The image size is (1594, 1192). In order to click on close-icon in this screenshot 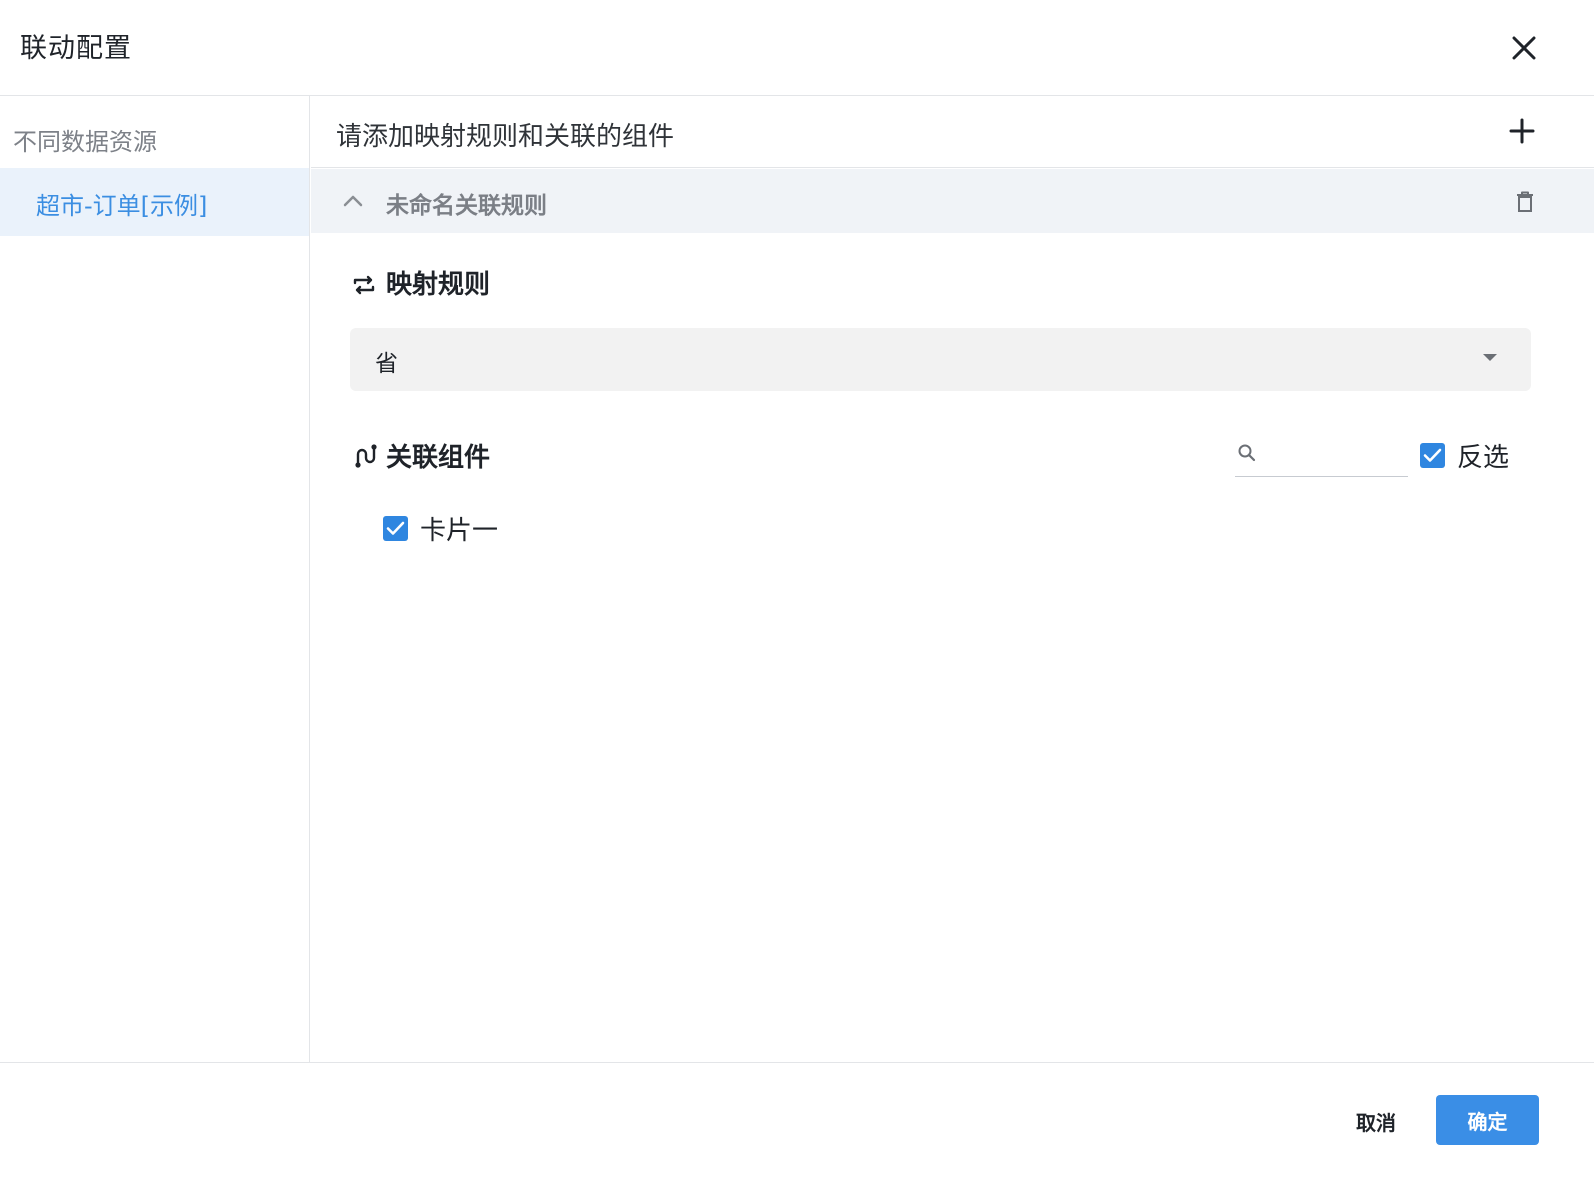, I will do `click(1524, 48)`.